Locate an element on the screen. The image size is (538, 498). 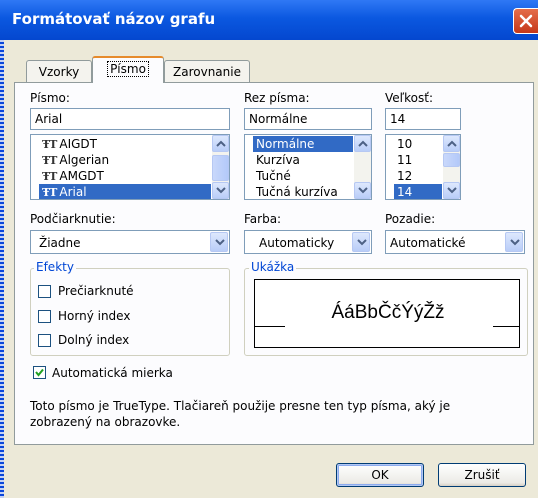
size-list: 10 11 12 14 is located at coordinates (423, 167).